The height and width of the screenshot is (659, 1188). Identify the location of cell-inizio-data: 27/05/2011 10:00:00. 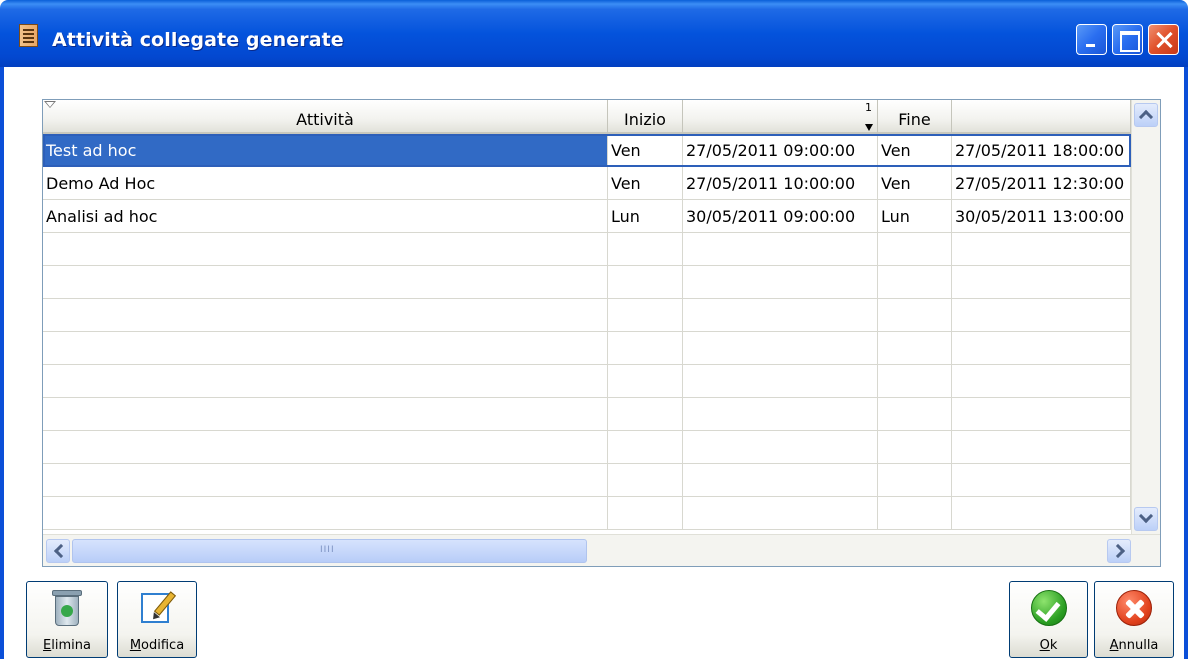
(780, 183).